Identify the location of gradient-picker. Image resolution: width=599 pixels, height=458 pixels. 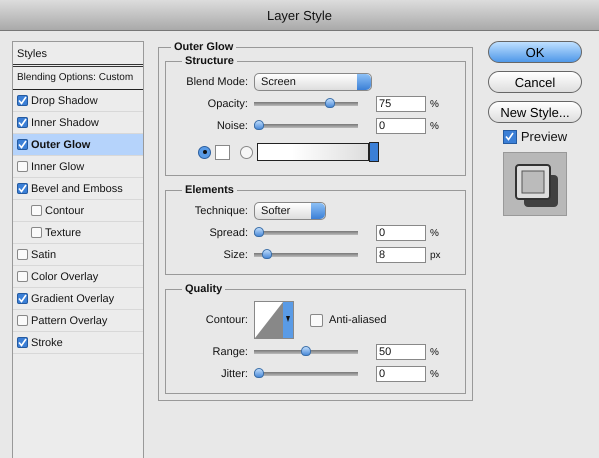
(313, 152).